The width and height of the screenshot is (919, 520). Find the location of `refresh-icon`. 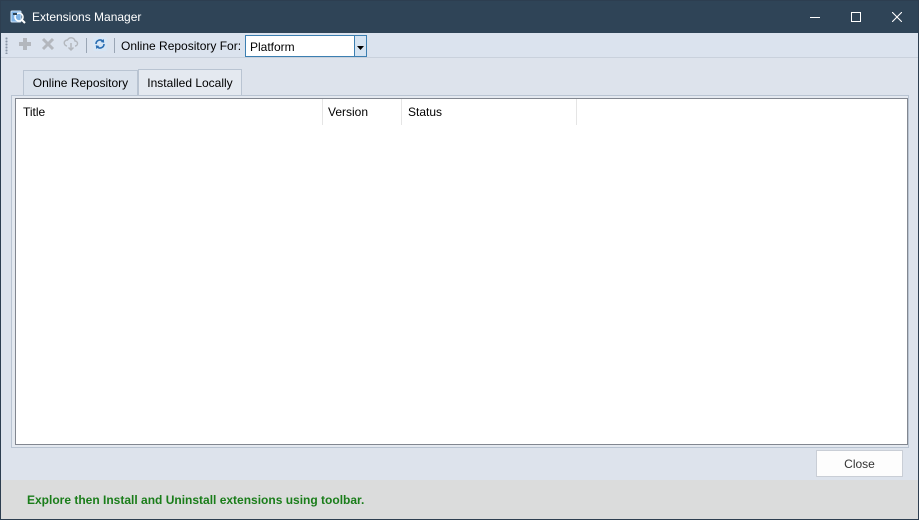

refresh-icon is located at coordinates (100, 45).